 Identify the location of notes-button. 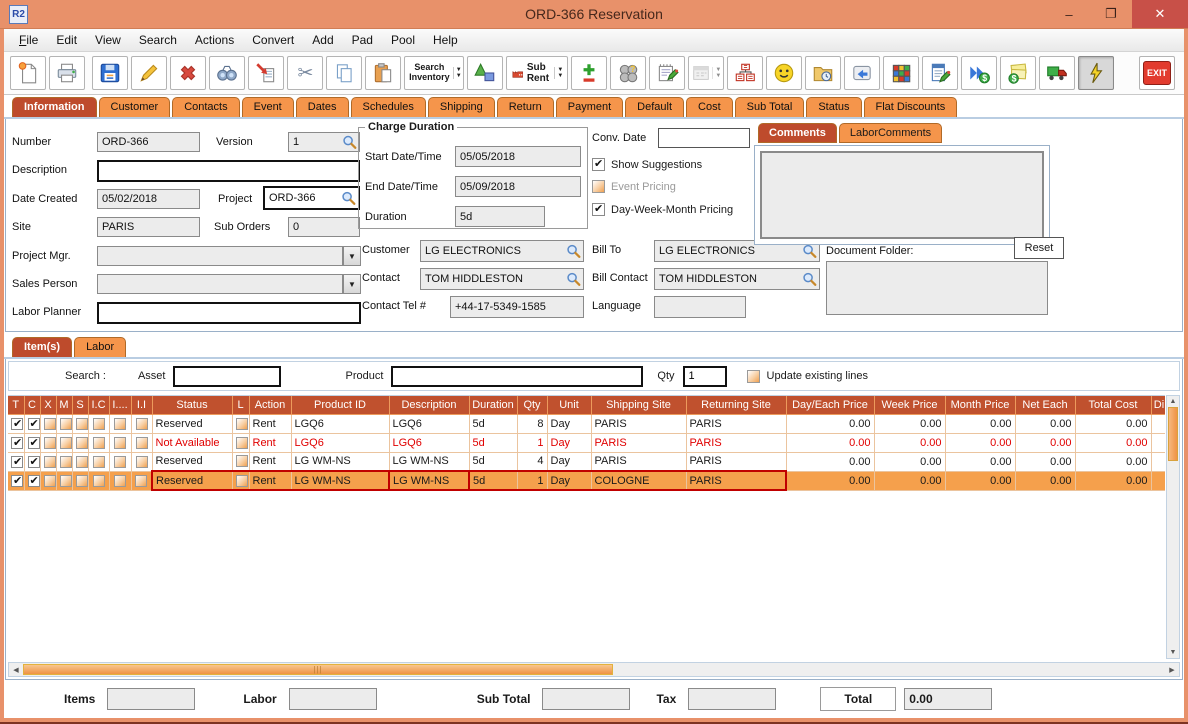
(667, 73).